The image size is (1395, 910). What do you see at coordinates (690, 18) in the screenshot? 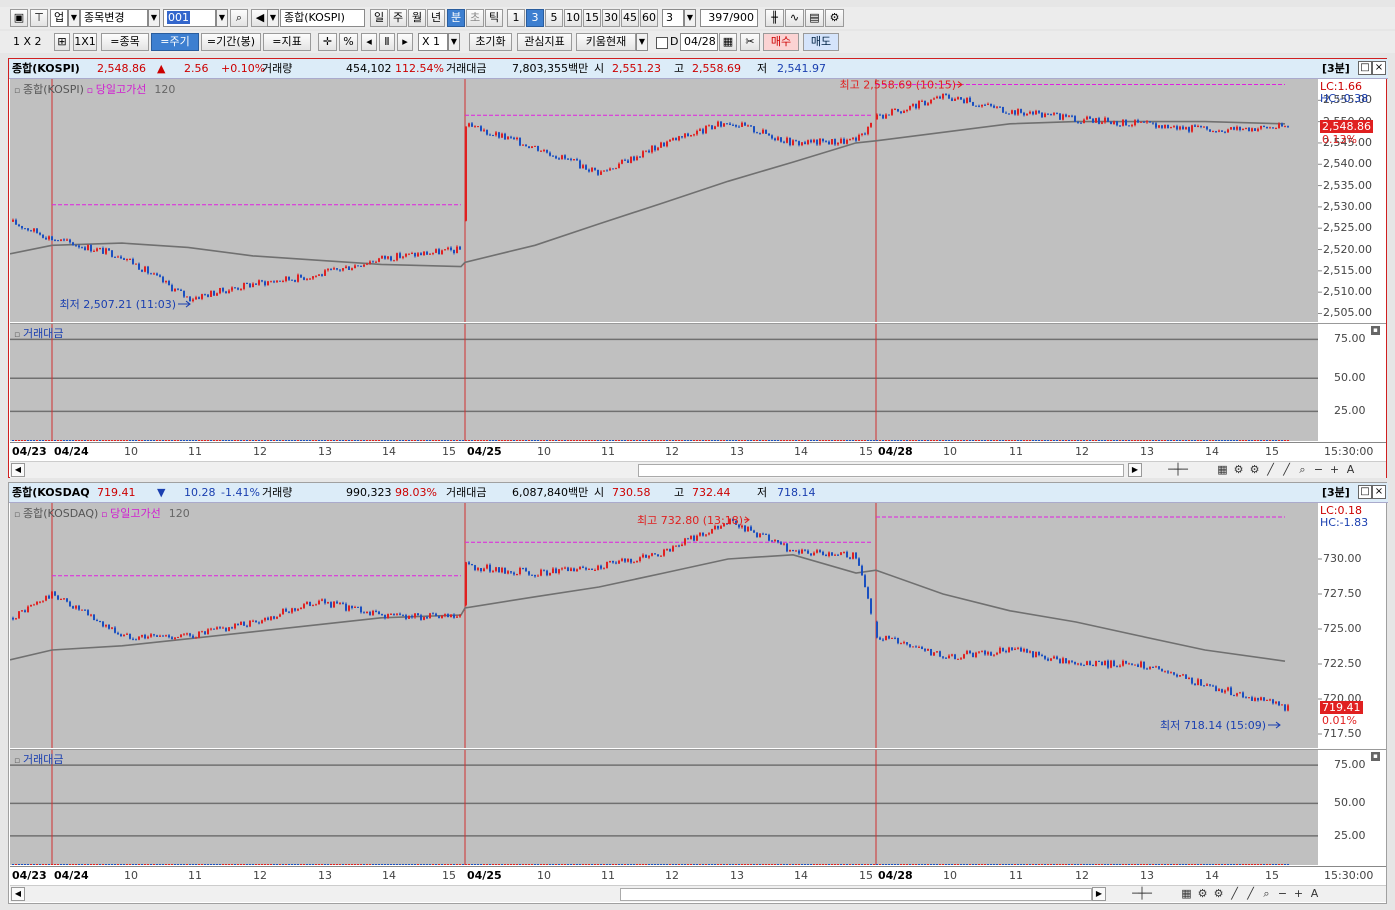
I see `interval-dropdown-icon: ▼` at bounding box center [690, 18].